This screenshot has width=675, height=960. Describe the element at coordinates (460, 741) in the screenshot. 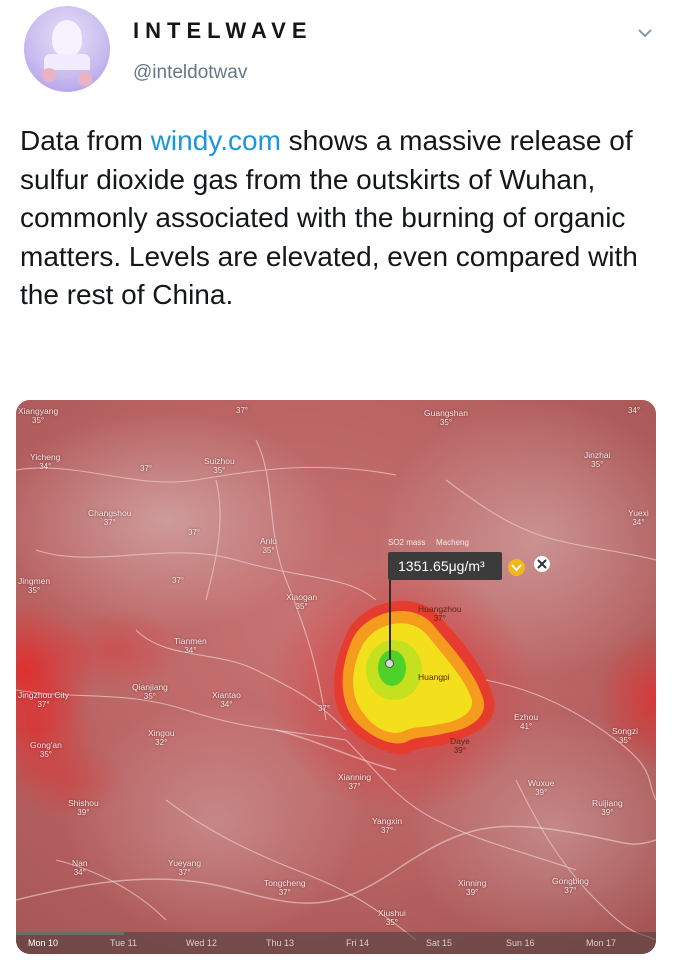

I see `place-name: Daye` at that location.